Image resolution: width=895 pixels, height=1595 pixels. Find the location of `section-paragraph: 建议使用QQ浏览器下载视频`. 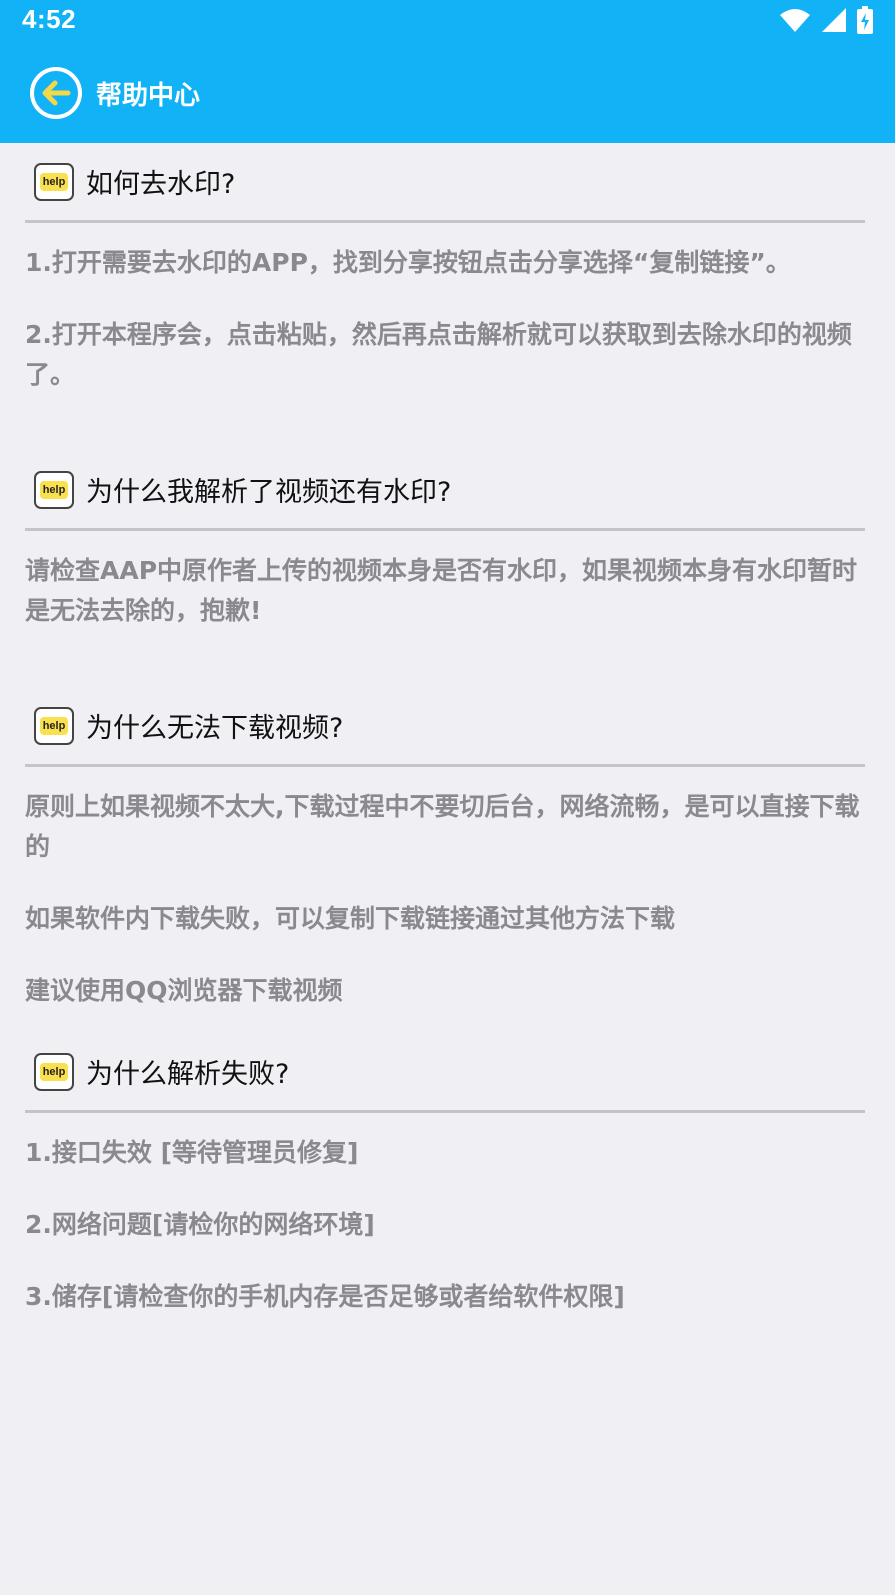

section-paragraph: 建议使用QQ浏览器下载视频 is located at coordinates (184, 990).